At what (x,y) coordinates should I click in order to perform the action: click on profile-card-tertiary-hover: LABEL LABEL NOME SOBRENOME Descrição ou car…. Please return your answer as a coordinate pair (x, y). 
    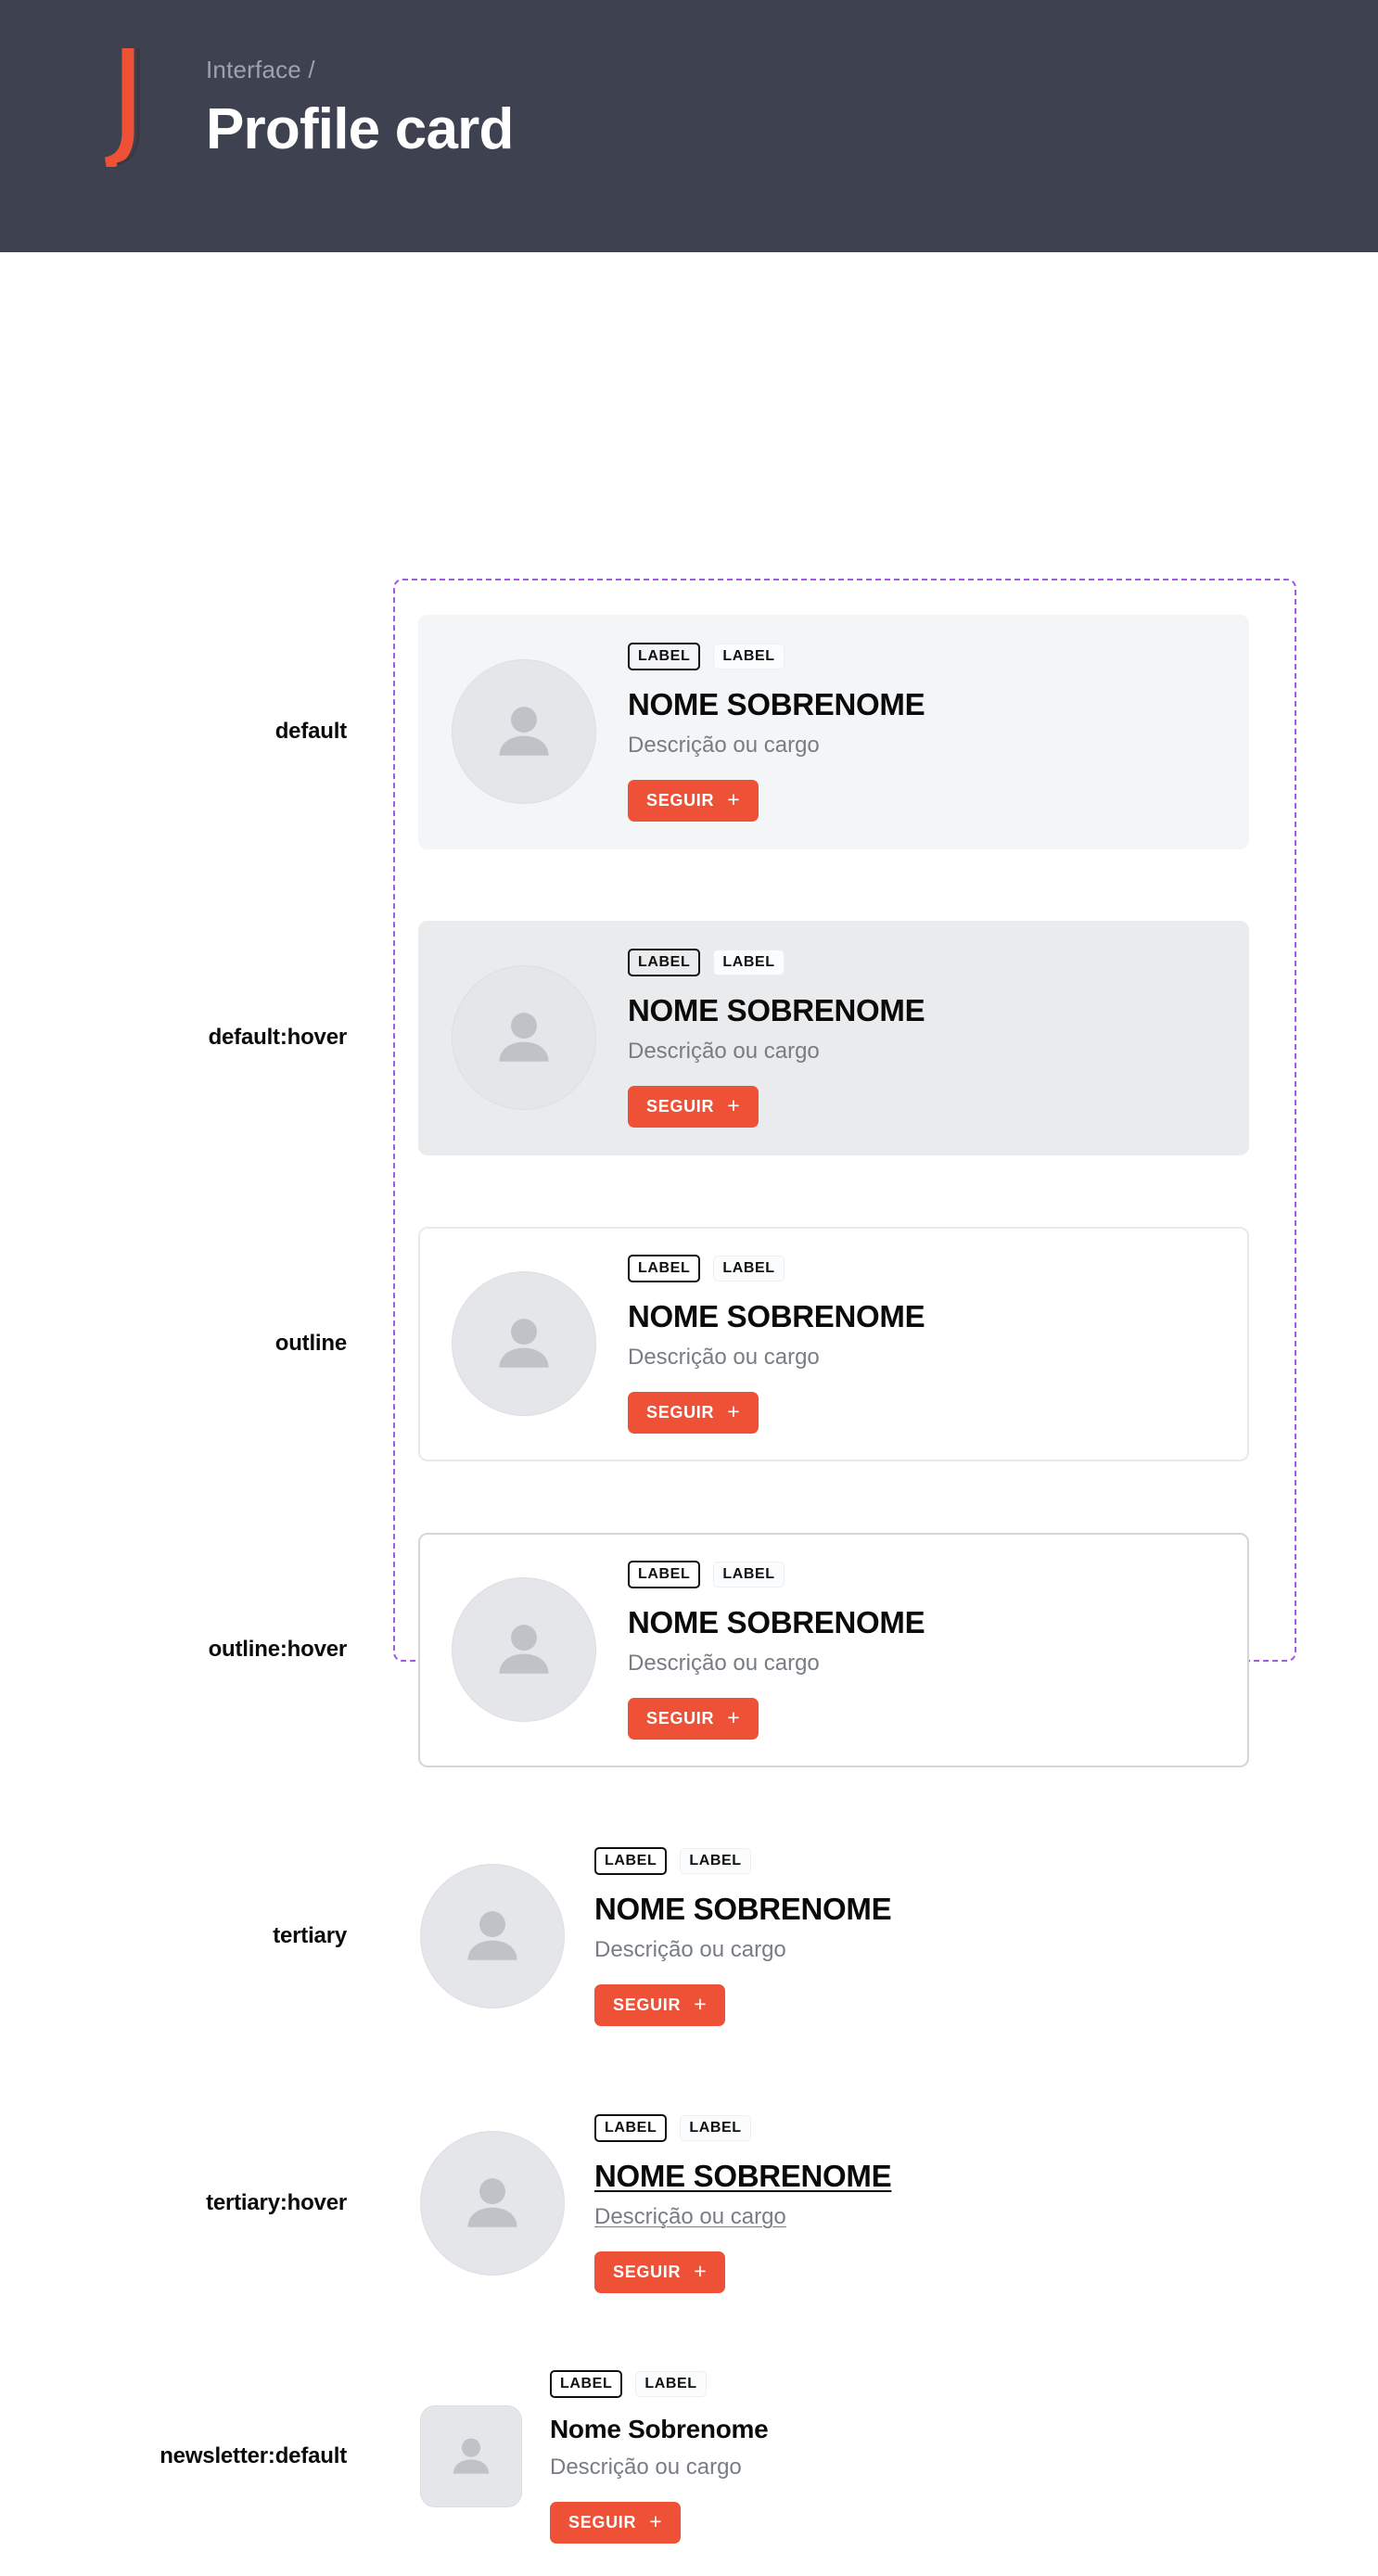
    Looking at the image, I should click on (833, 2204).